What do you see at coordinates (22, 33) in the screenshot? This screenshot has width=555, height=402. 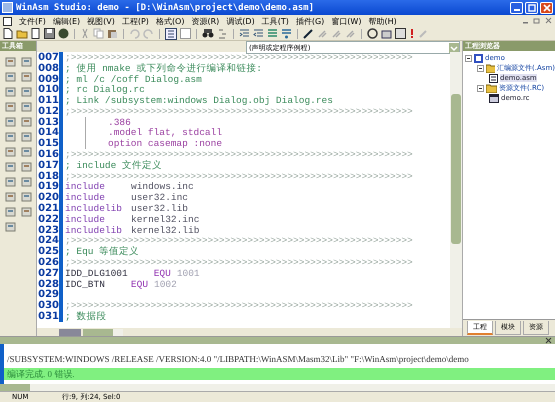 I see `open-folder-icon` at bounding box center [22, 33].